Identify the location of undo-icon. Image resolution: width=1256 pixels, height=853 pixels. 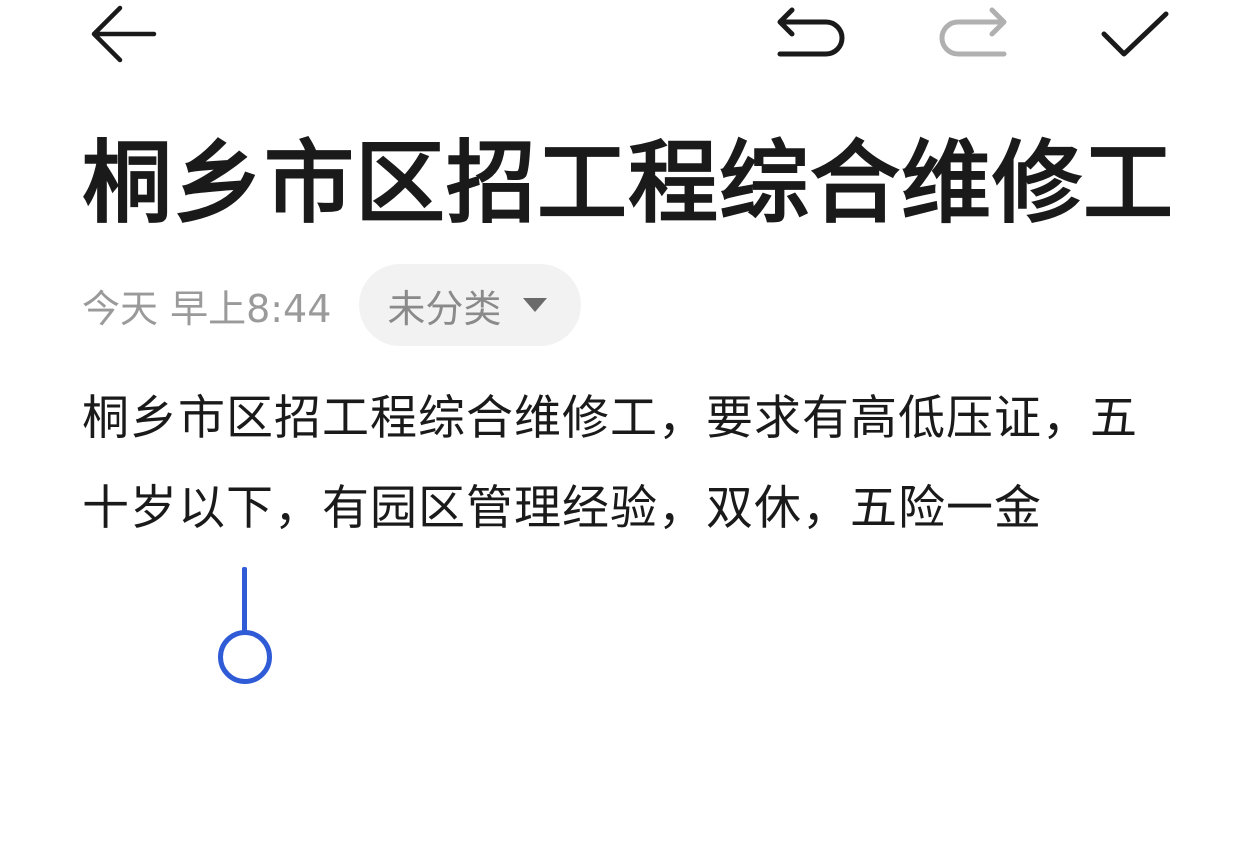
(811, 32).